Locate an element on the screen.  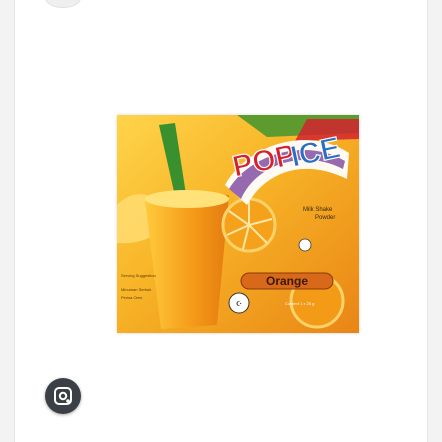
label-content: Content 1 x 25 g is located at coordinates (299, 303).